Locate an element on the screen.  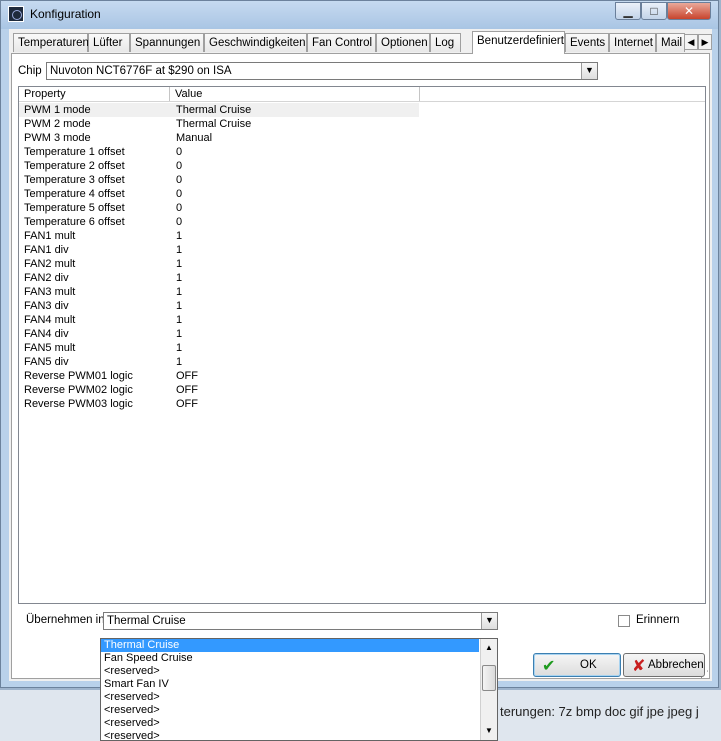
column-header-value: Value is located at coordinates (295, 94).